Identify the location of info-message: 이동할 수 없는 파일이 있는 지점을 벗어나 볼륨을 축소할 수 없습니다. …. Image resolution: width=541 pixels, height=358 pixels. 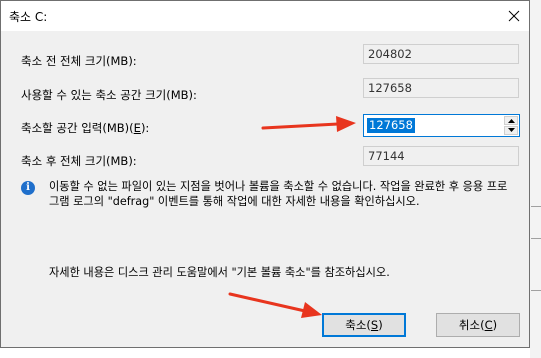
(278, 194).